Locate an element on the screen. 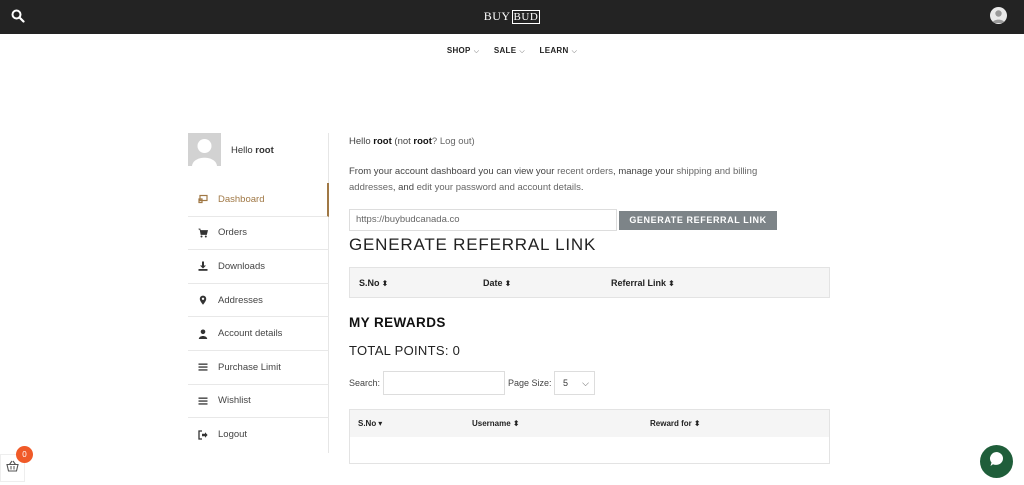 The height and width of the screenshot is (485, 1024). header-label: Referral Link is located at coordinates (639, 283).